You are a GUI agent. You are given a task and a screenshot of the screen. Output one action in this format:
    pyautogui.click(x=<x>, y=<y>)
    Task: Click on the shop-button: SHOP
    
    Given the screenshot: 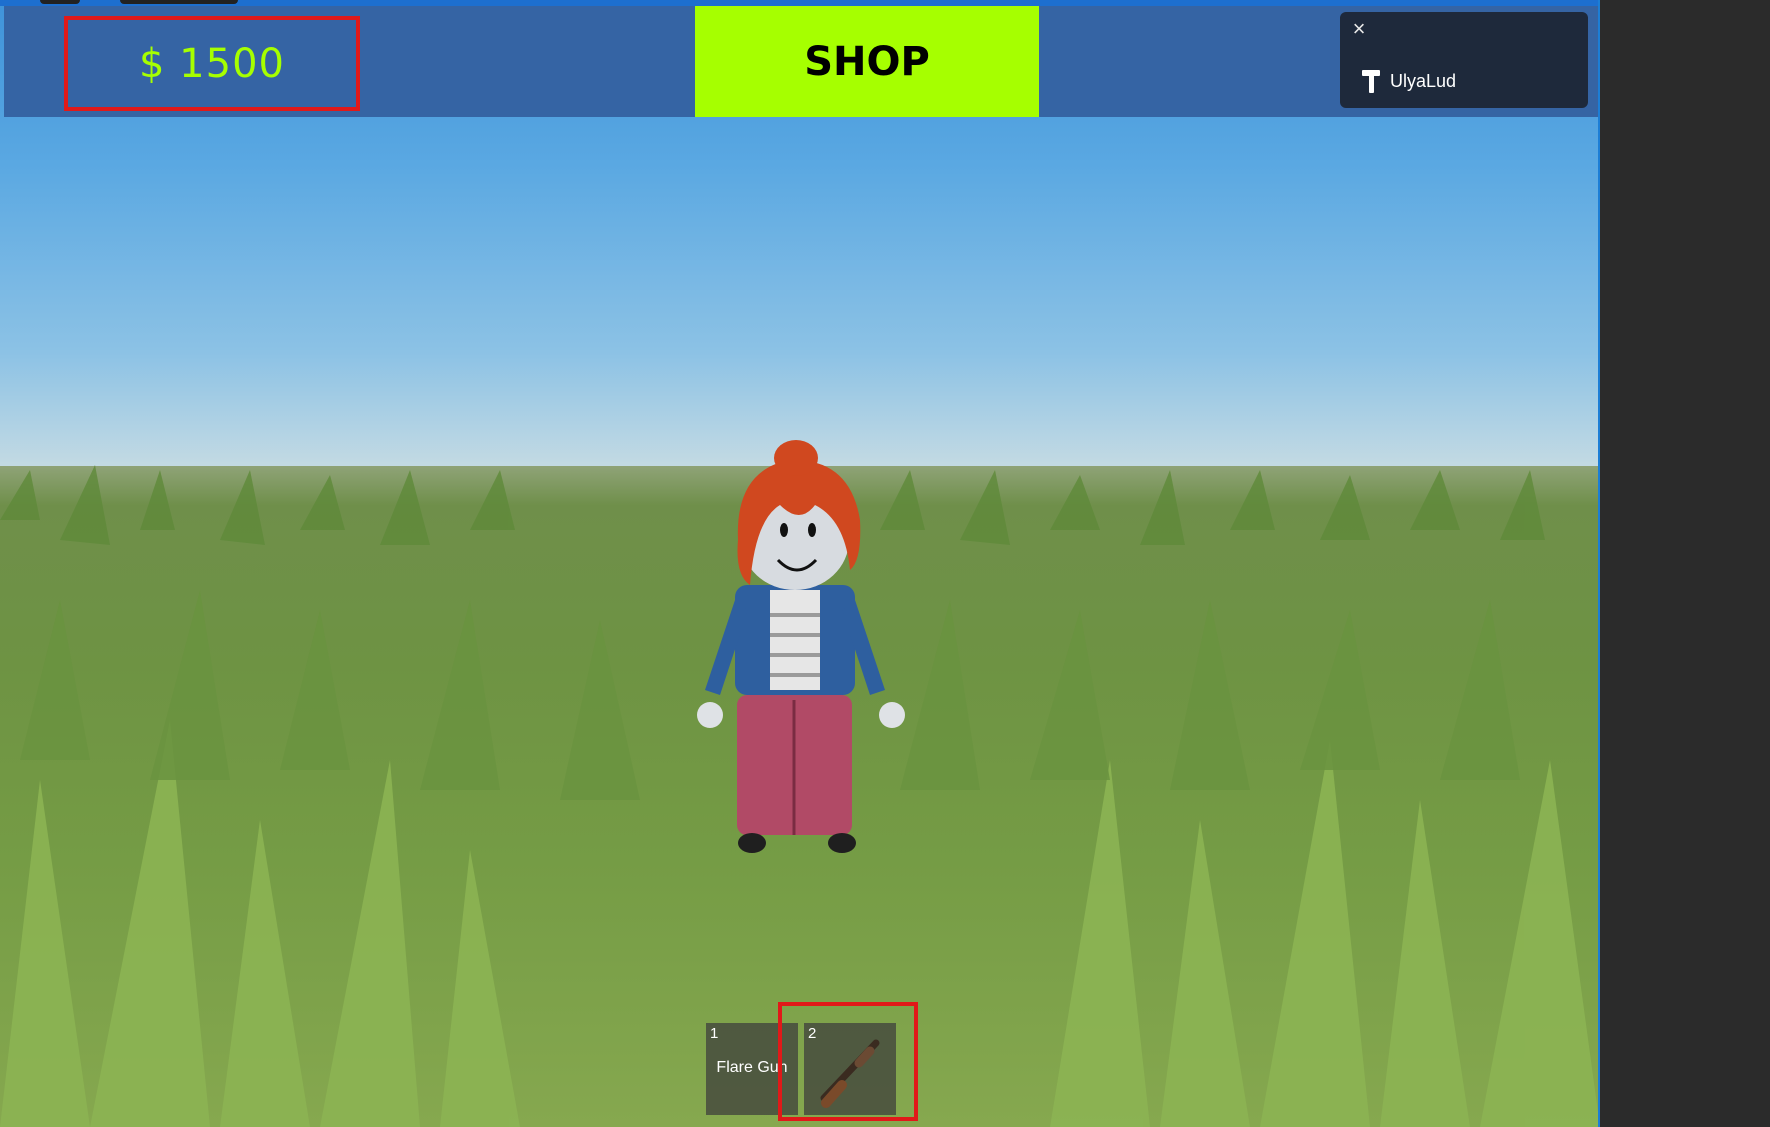 What is the action you would take?
    pyautogui.click(x=867, y=61)
    